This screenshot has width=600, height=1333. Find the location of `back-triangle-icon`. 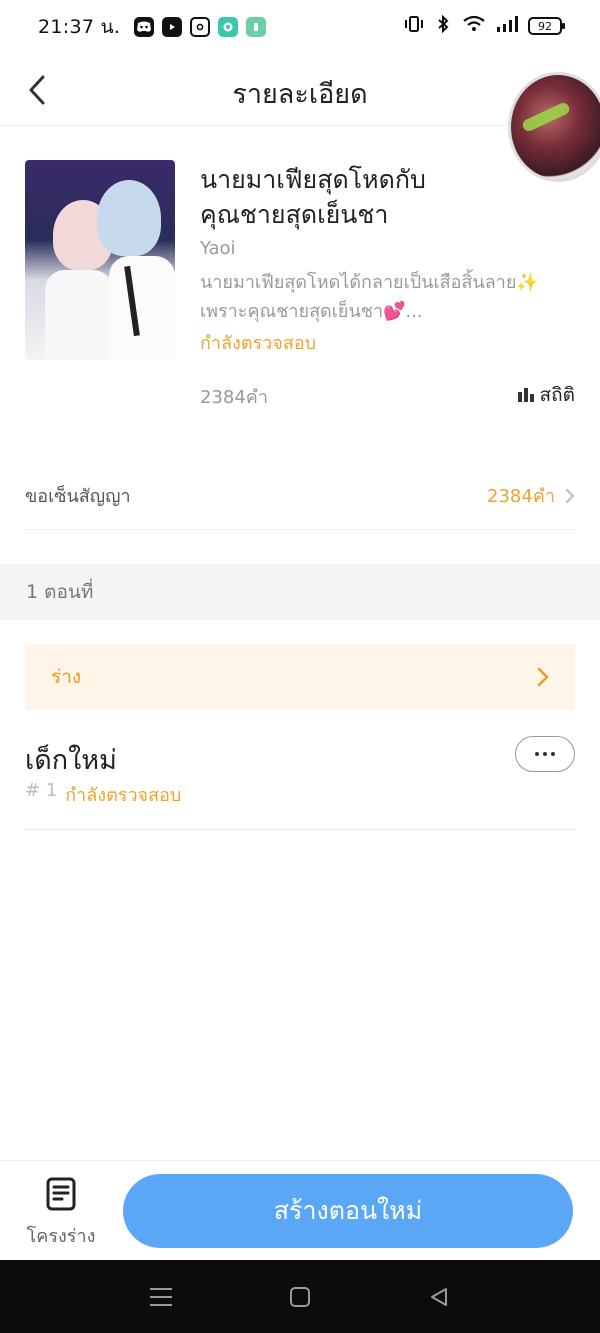

back-triangle-icon is located at coordinates (439, 1297).